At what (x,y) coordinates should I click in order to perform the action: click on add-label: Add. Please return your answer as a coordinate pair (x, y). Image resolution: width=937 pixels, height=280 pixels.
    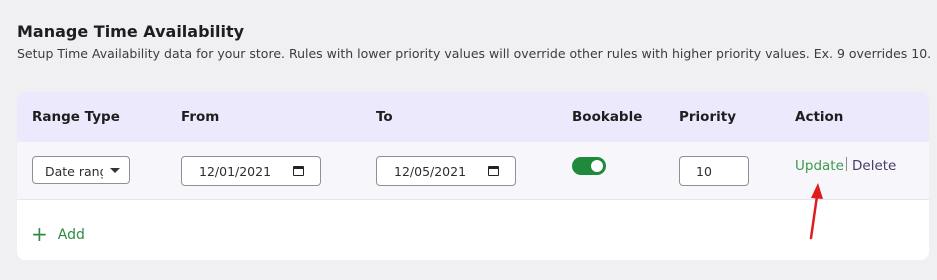
    Looking at the image, I should click on (71, 235).